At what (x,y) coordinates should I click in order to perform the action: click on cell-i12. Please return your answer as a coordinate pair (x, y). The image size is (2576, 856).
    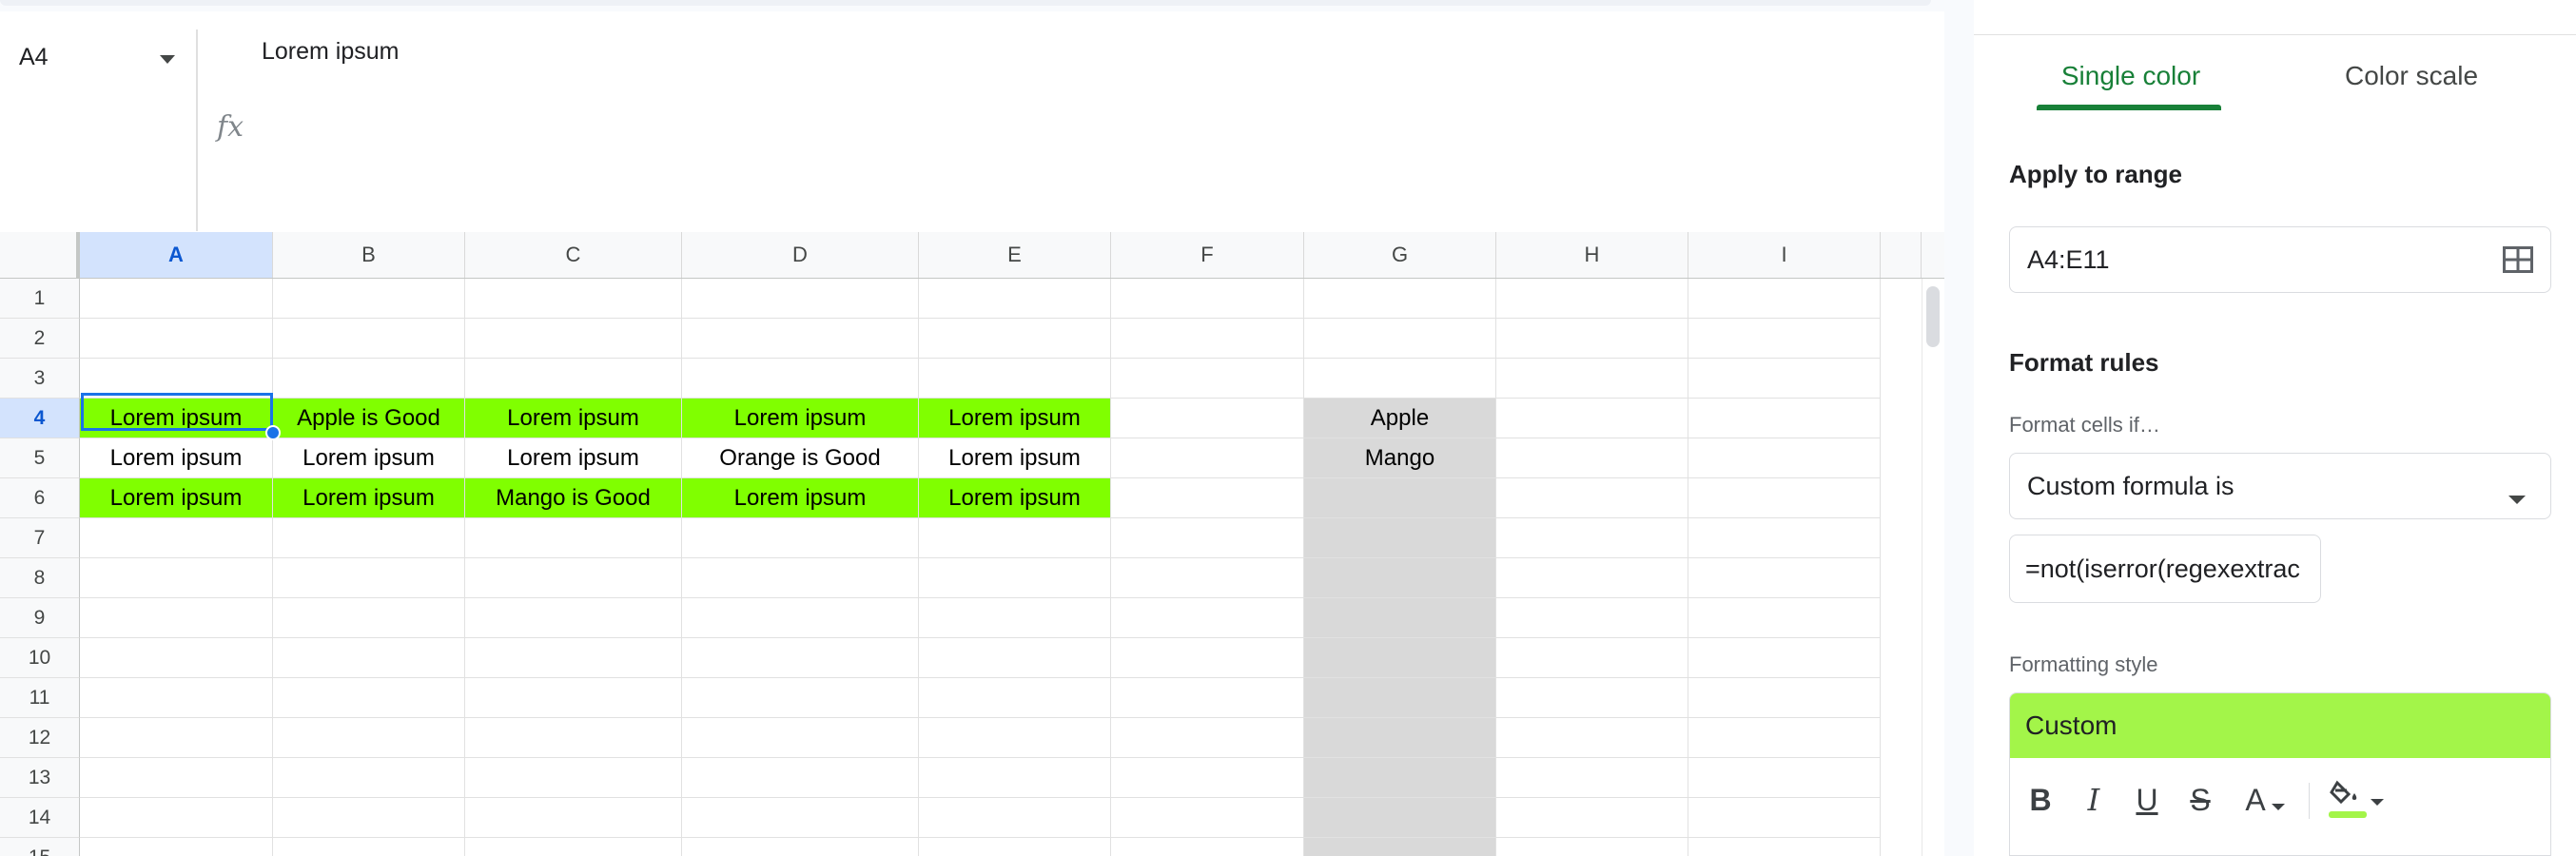
    Looking at the image, I should click on (1785, 738).